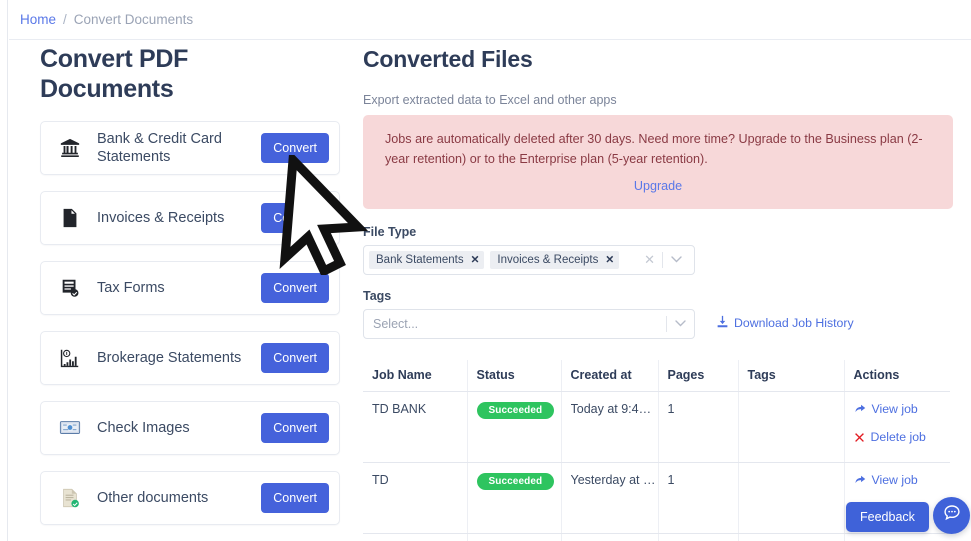 This screenshot has width=971, height=541. Describe the element at coordinates (415, 537) in the screenshot. I see `cell-job-name: Example` at that location.